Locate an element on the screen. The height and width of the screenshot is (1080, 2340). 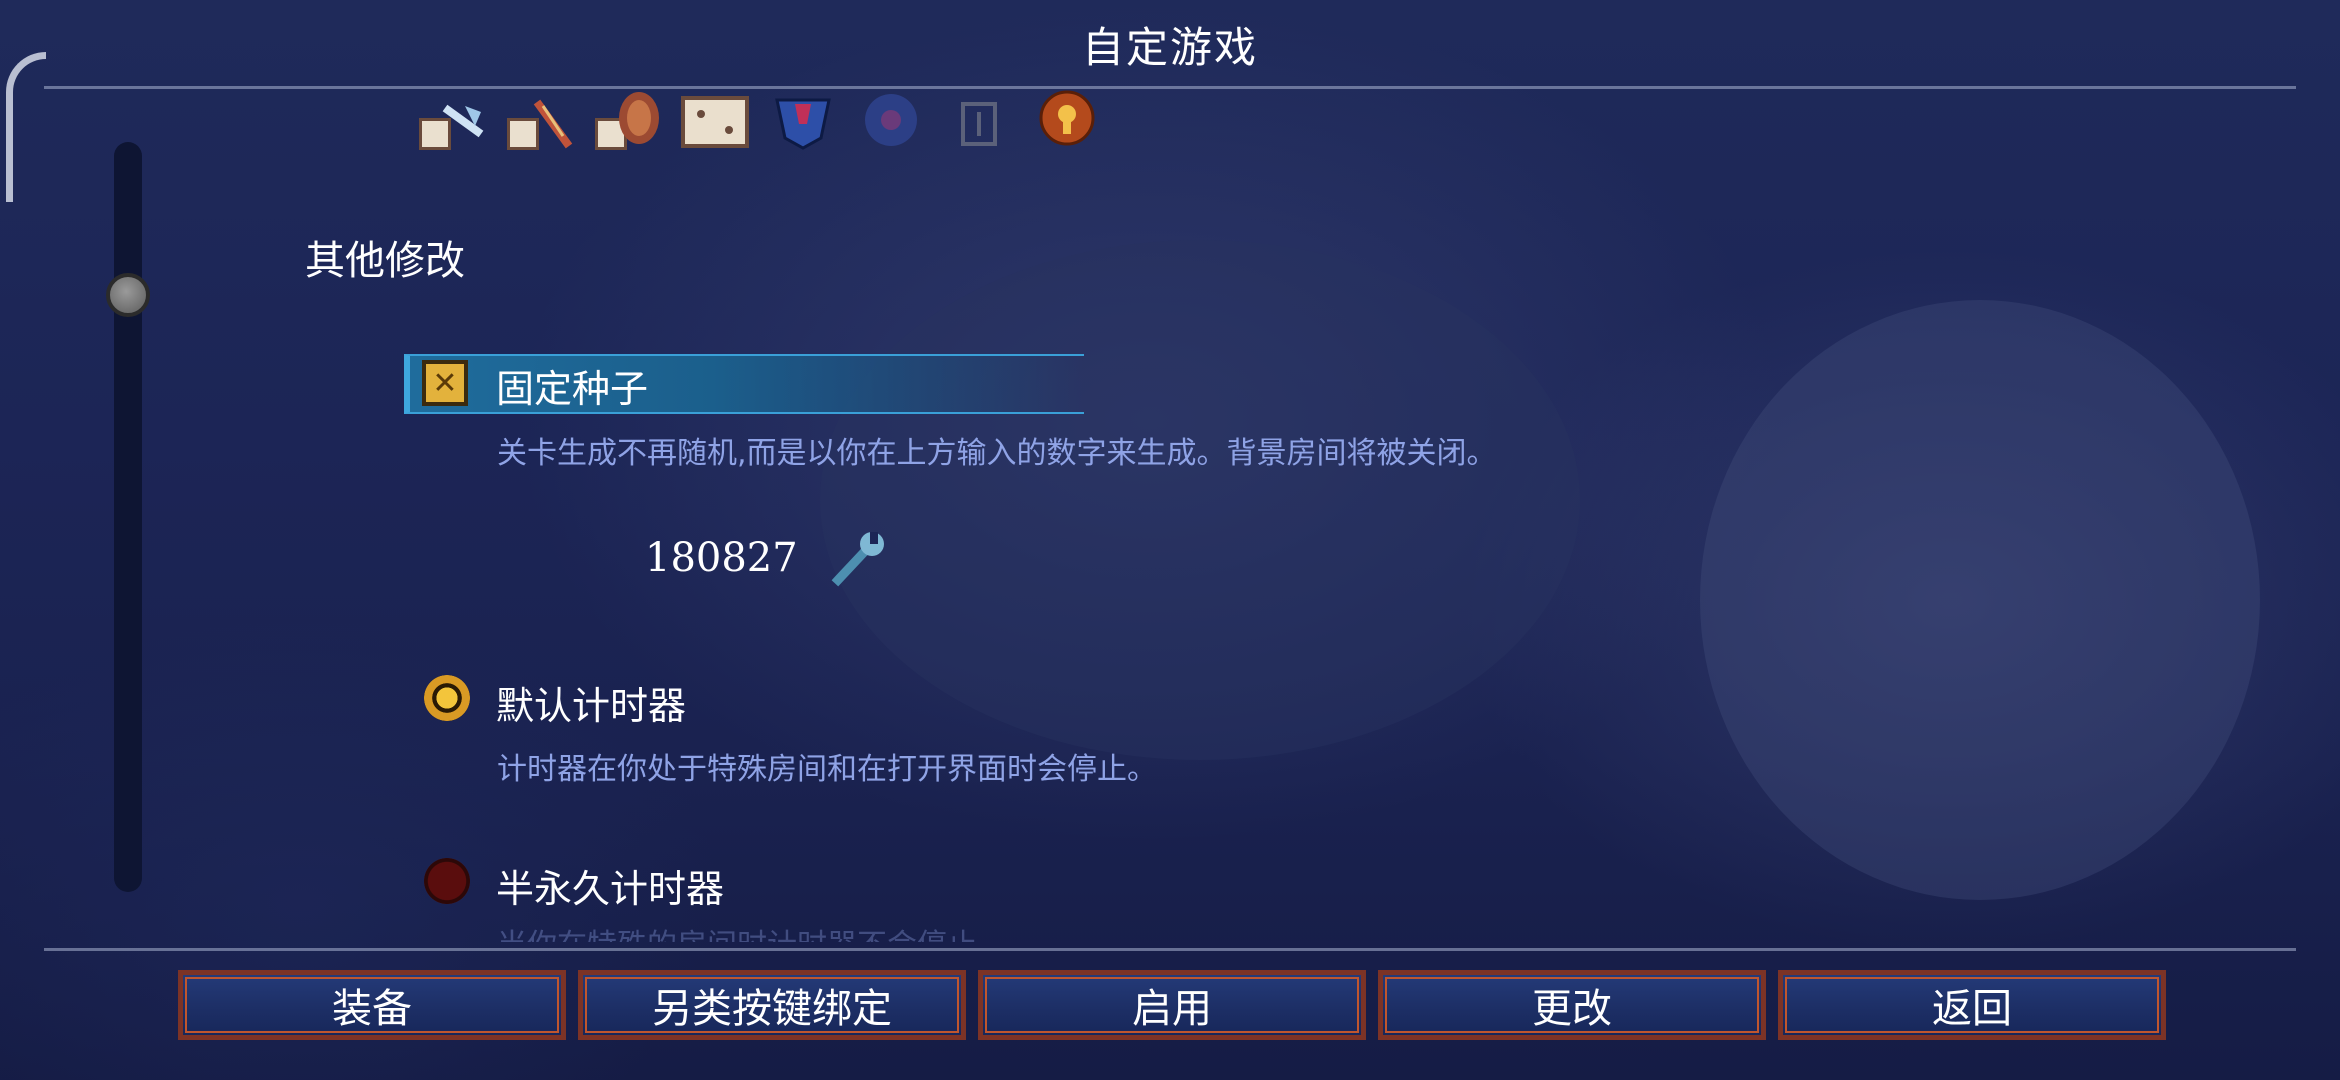
dice-axe-icon is located at coordinates (451, 120).